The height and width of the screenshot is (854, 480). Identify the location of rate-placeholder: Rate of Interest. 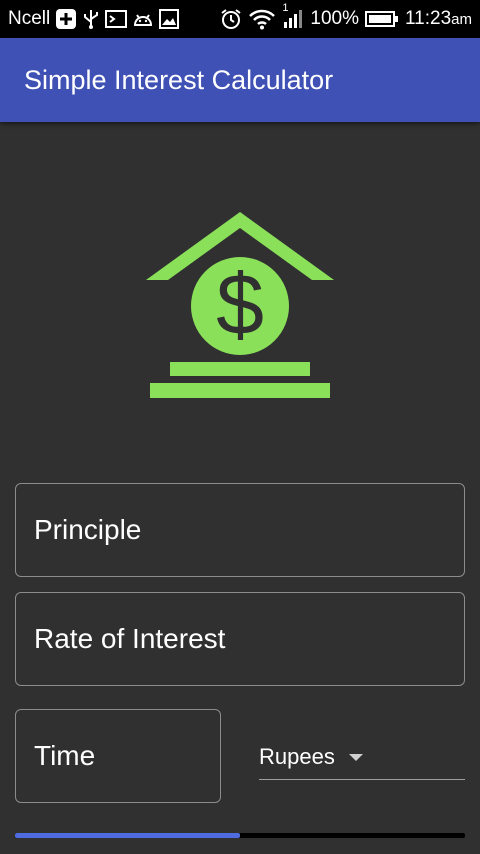
(130, 638).